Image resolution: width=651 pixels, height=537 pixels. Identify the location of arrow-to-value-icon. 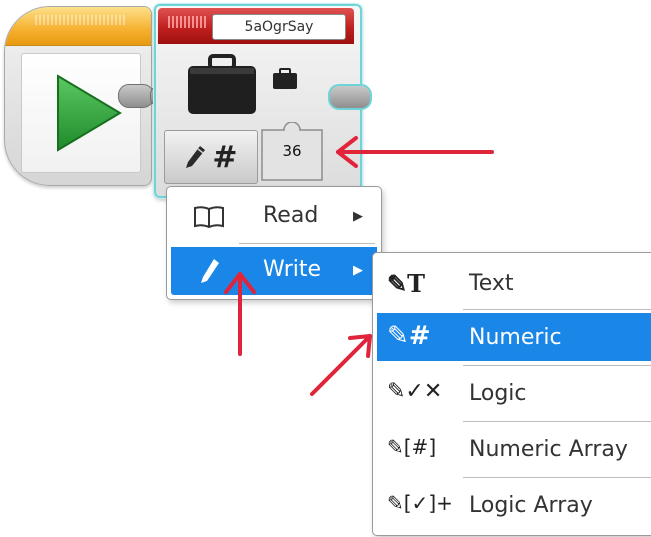
(415, 152).